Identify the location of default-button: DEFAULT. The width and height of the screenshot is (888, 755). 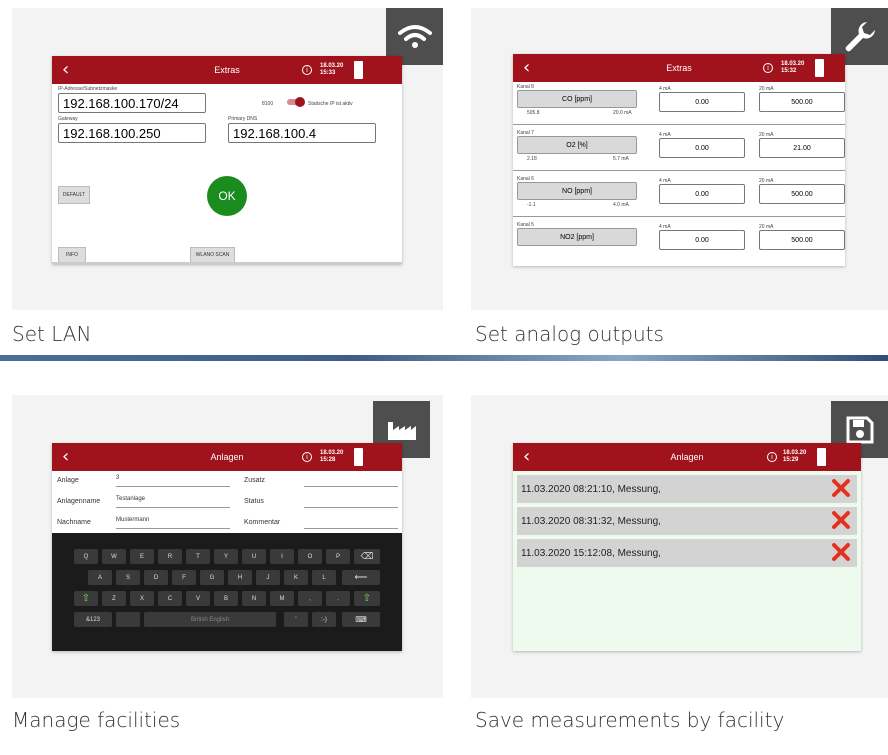
(74, 195).